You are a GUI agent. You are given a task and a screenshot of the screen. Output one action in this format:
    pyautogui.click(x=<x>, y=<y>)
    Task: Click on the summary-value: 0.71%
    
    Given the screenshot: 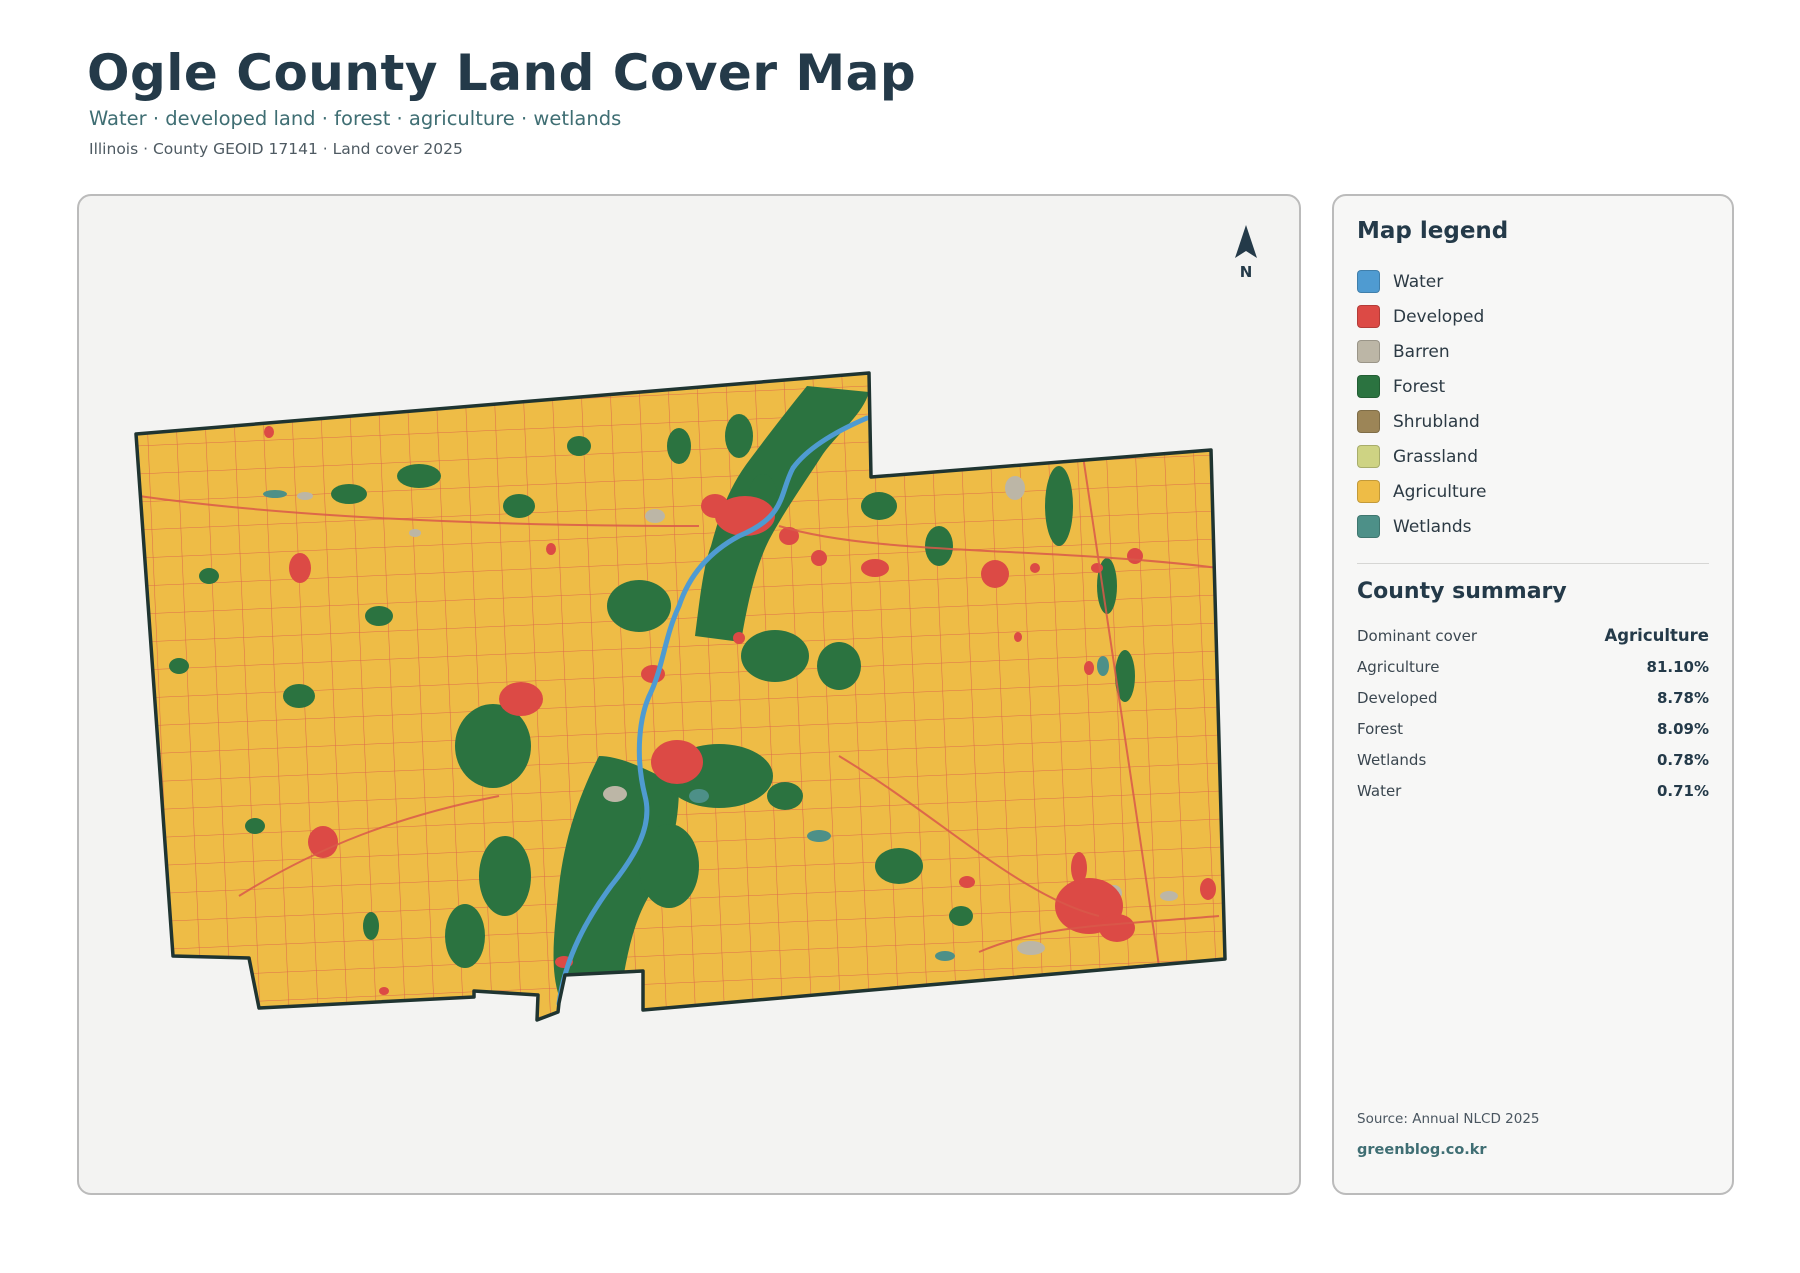 What is the action you would take?
    pyautogui.click(x=1682, y=790)
    